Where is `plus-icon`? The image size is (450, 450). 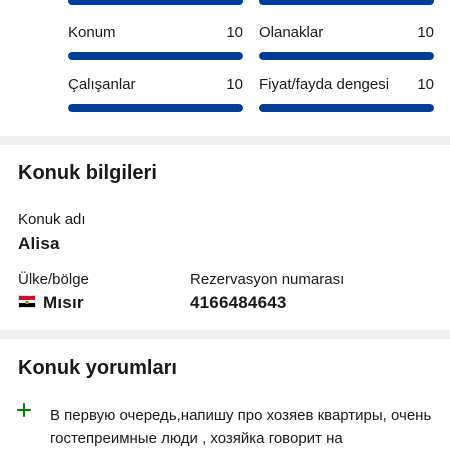
plus-icon is located at coordinates (24, 410).